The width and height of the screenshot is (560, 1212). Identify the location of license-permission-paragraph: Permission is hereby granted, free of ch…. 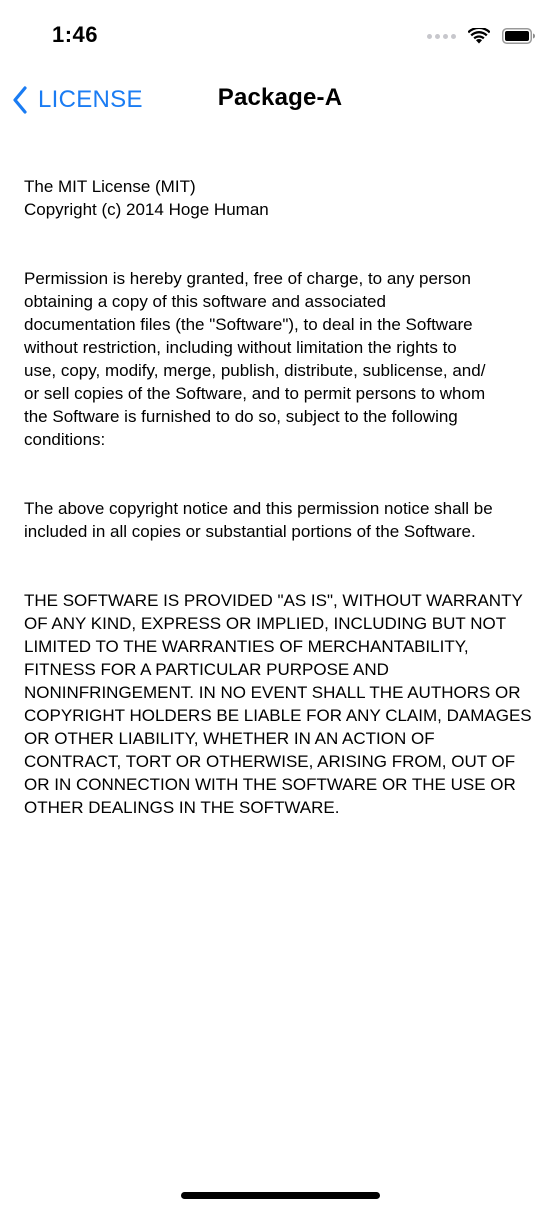
(255, 359).